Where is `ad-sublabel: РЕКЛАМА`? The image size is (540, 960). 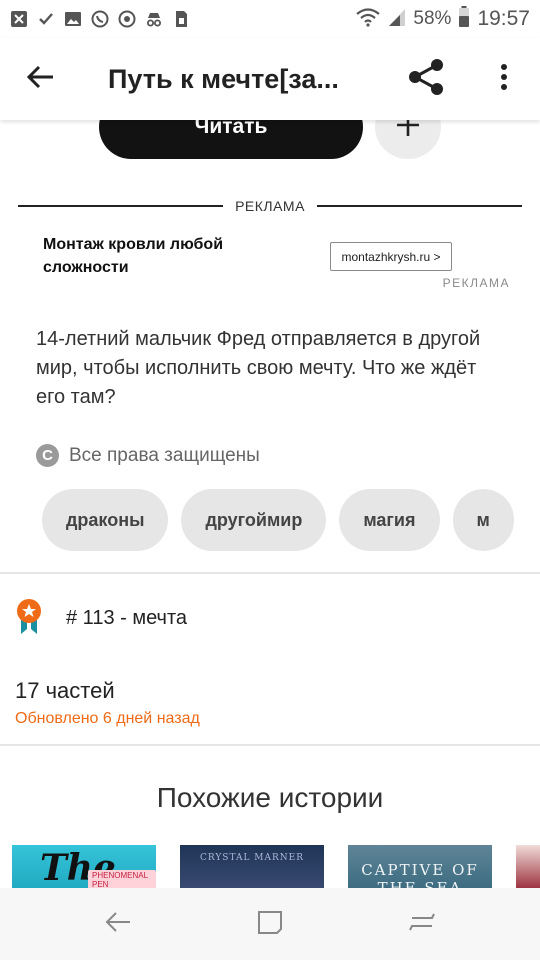
ad-sublabel: РЕКЛАМА is located at coordinates (476, 283).